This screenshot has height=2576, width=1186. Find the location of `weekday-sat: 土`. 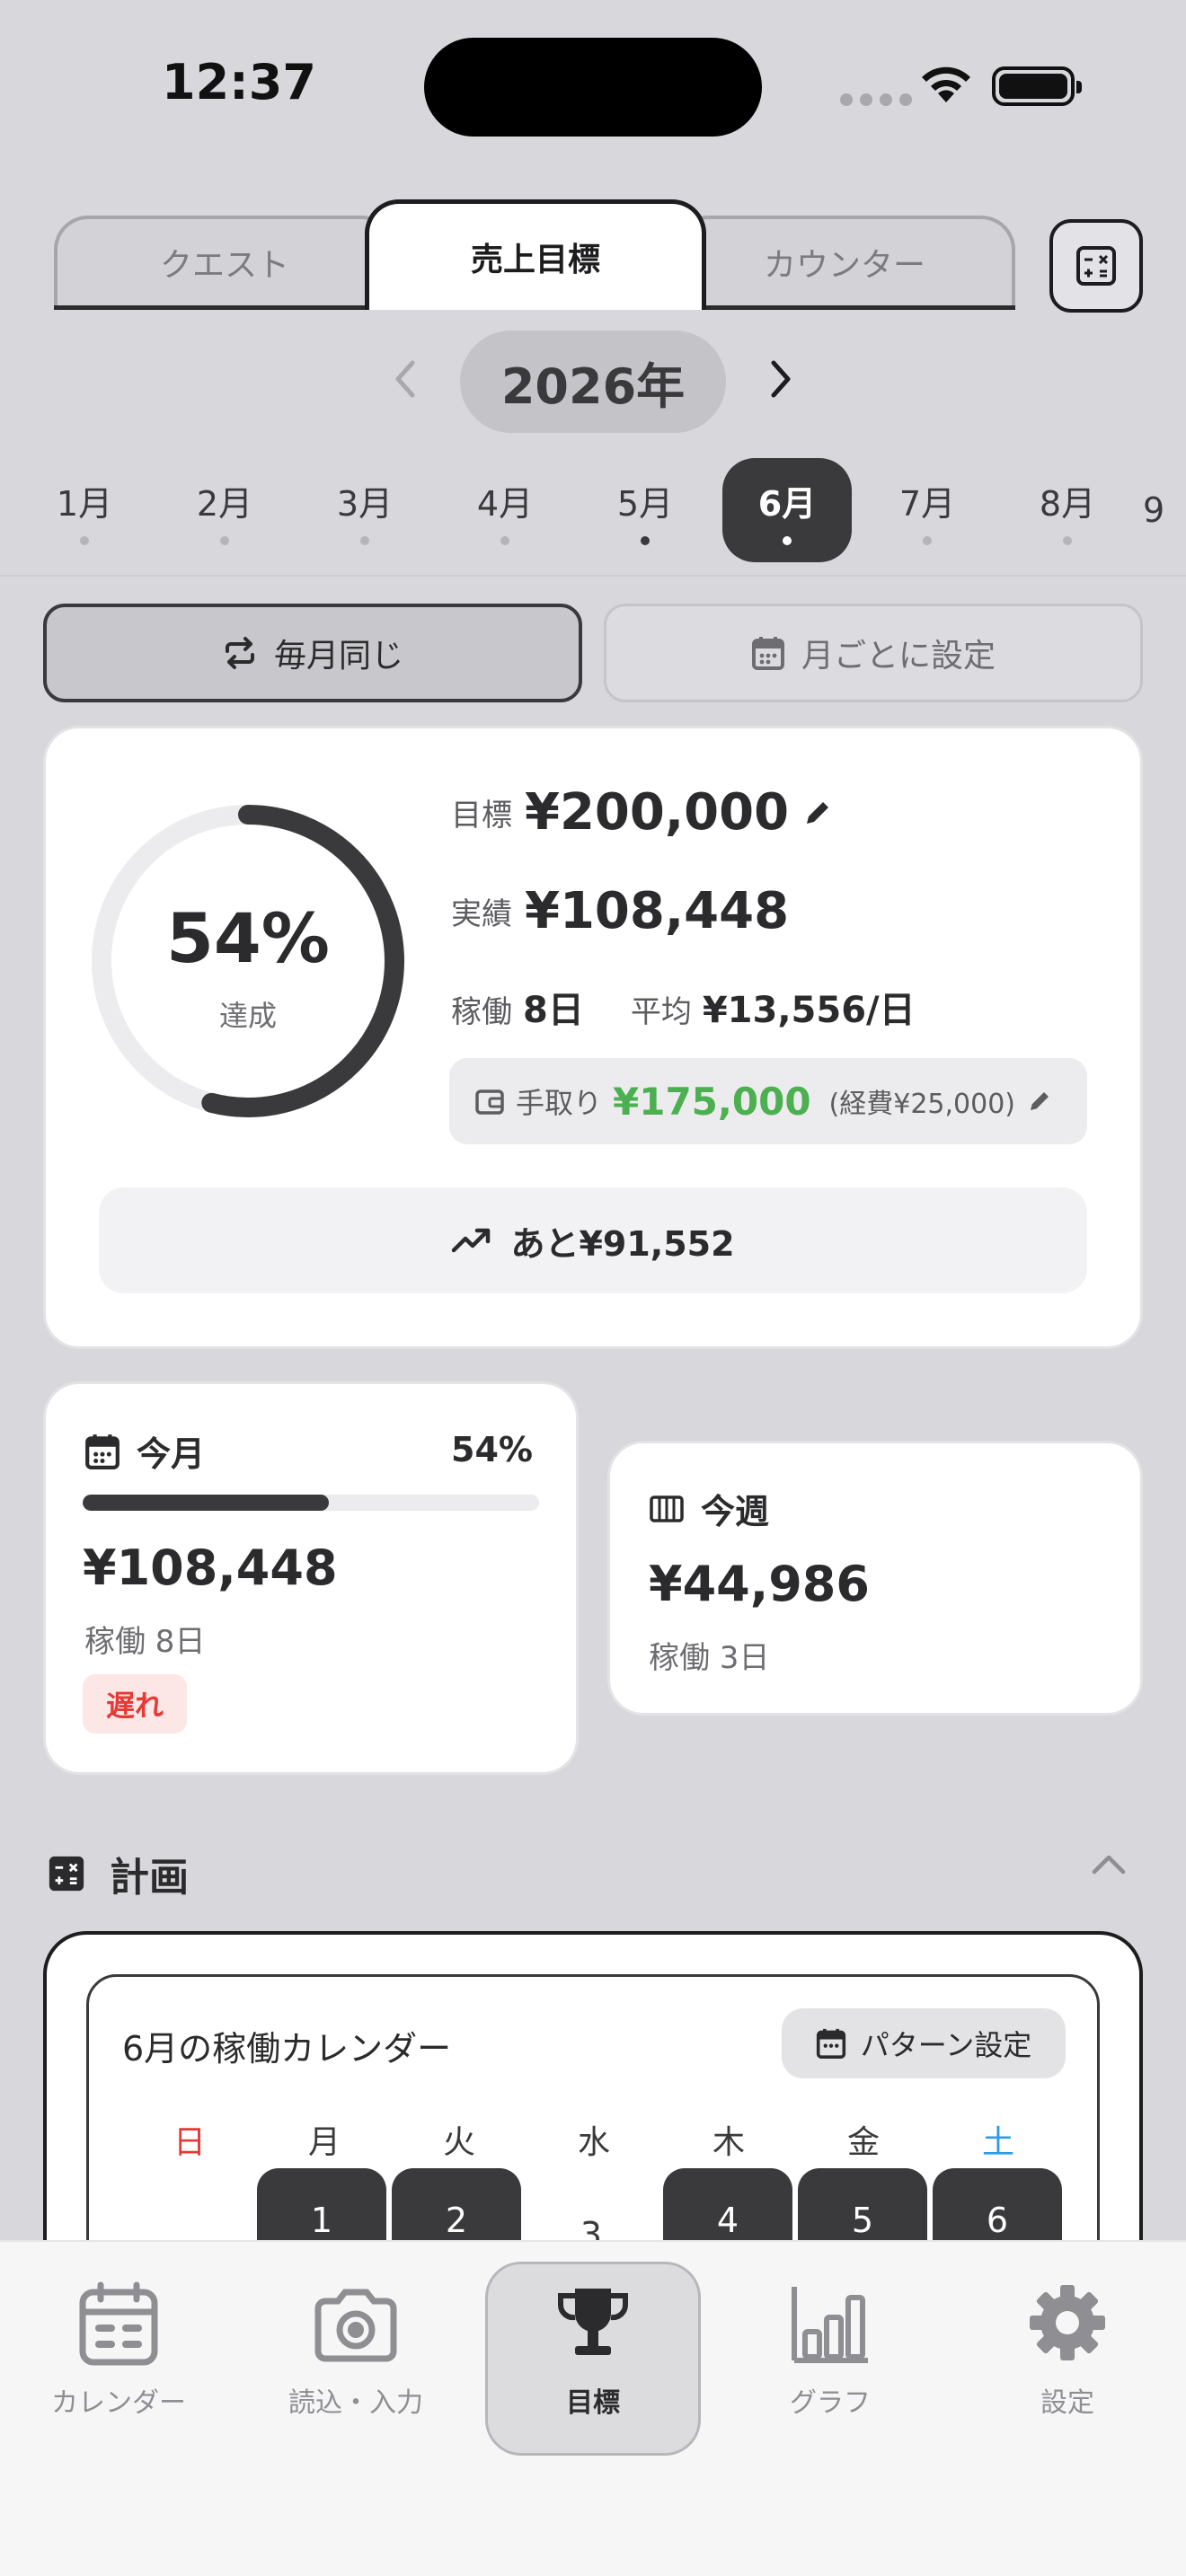

weekday-sat: 土 is located at coordinates (997, 2142).